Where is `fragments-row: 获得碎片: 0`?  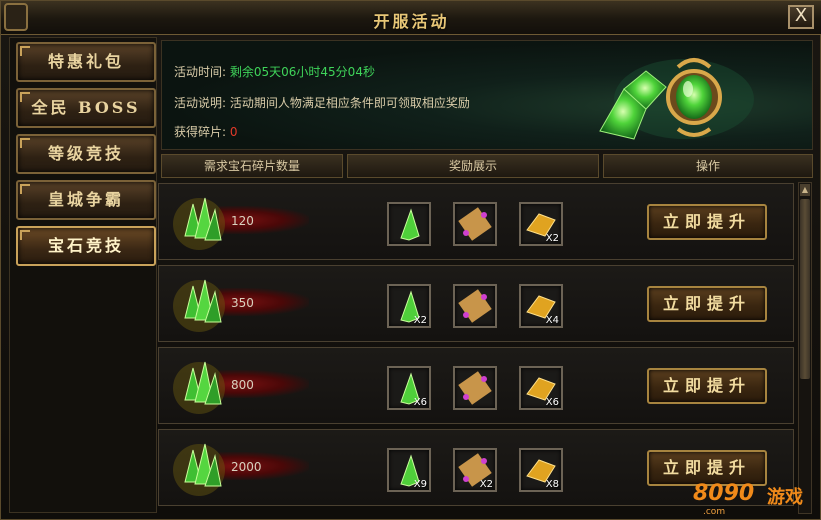 fragments-row: 获得碎片: 0 is located at coordinates (206, 131).